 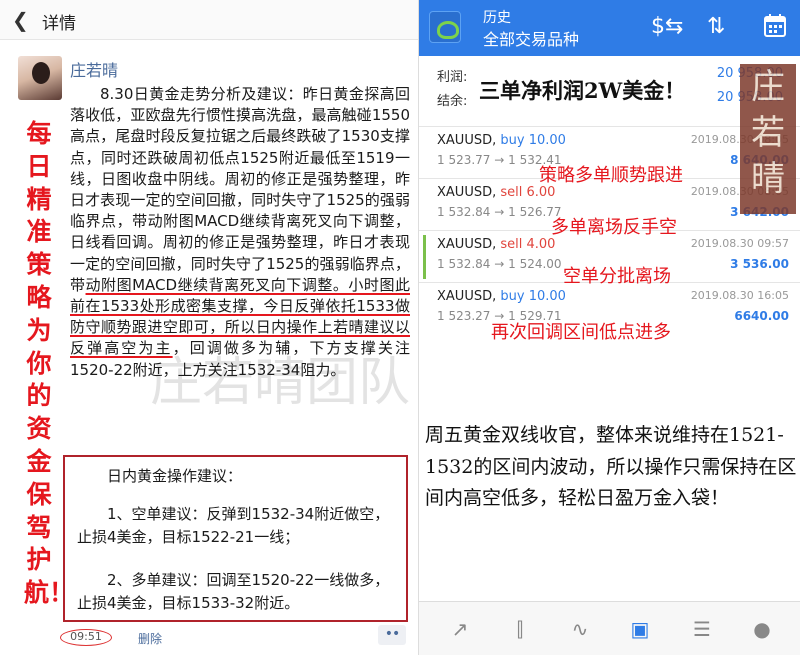 I want to click on calendar-icon, so click(x=775, y=30).